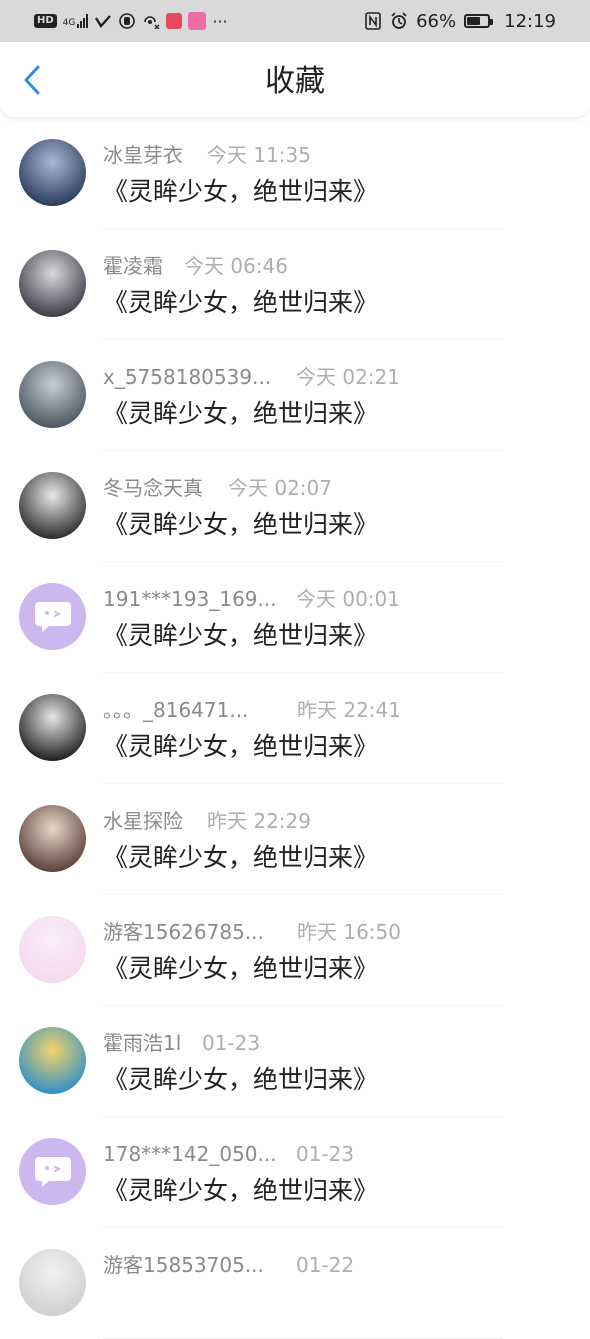  I want to click on nfc-icon, so click(373, 21).